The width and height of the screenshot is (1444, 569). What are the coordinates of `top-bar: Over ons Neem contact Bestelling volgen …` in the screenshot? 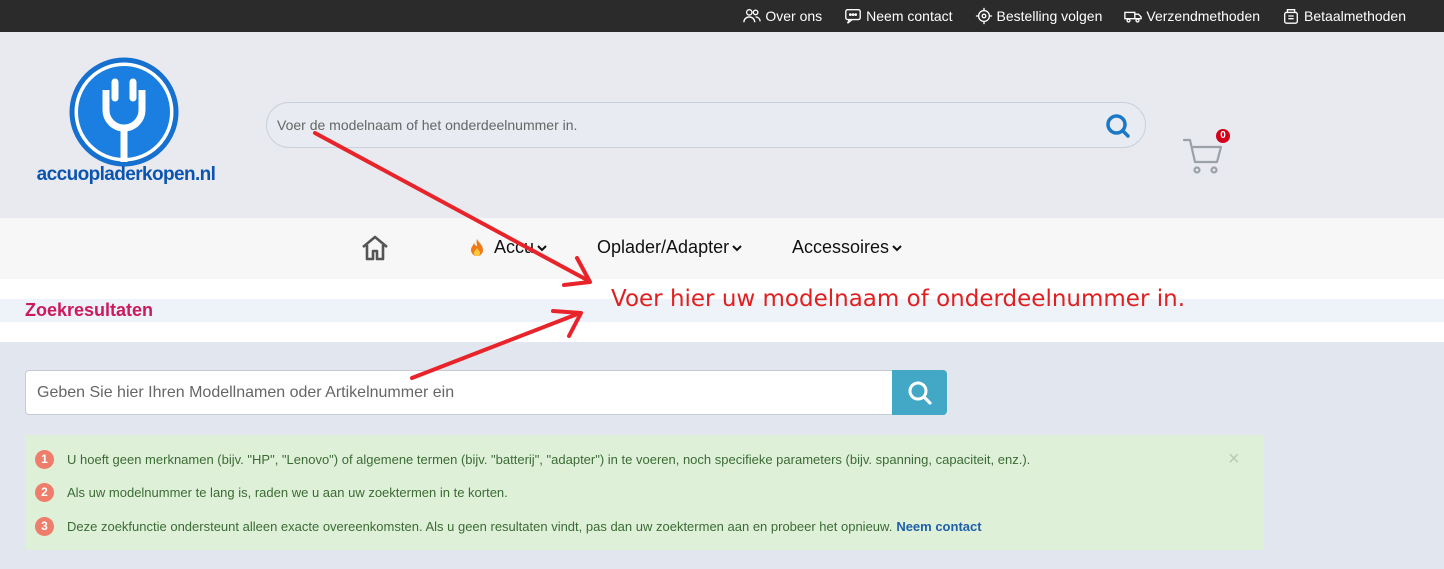 It's located at (722, 16).